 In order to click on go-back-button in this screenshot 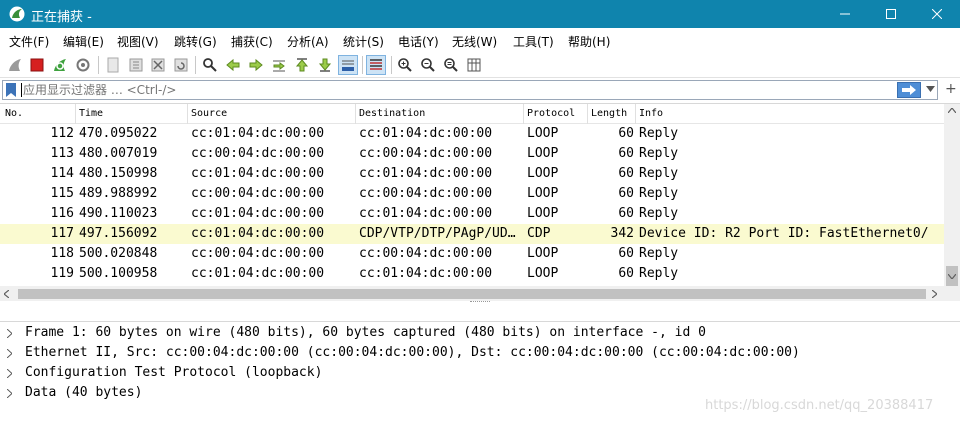, I will do `click(233, 65)`.